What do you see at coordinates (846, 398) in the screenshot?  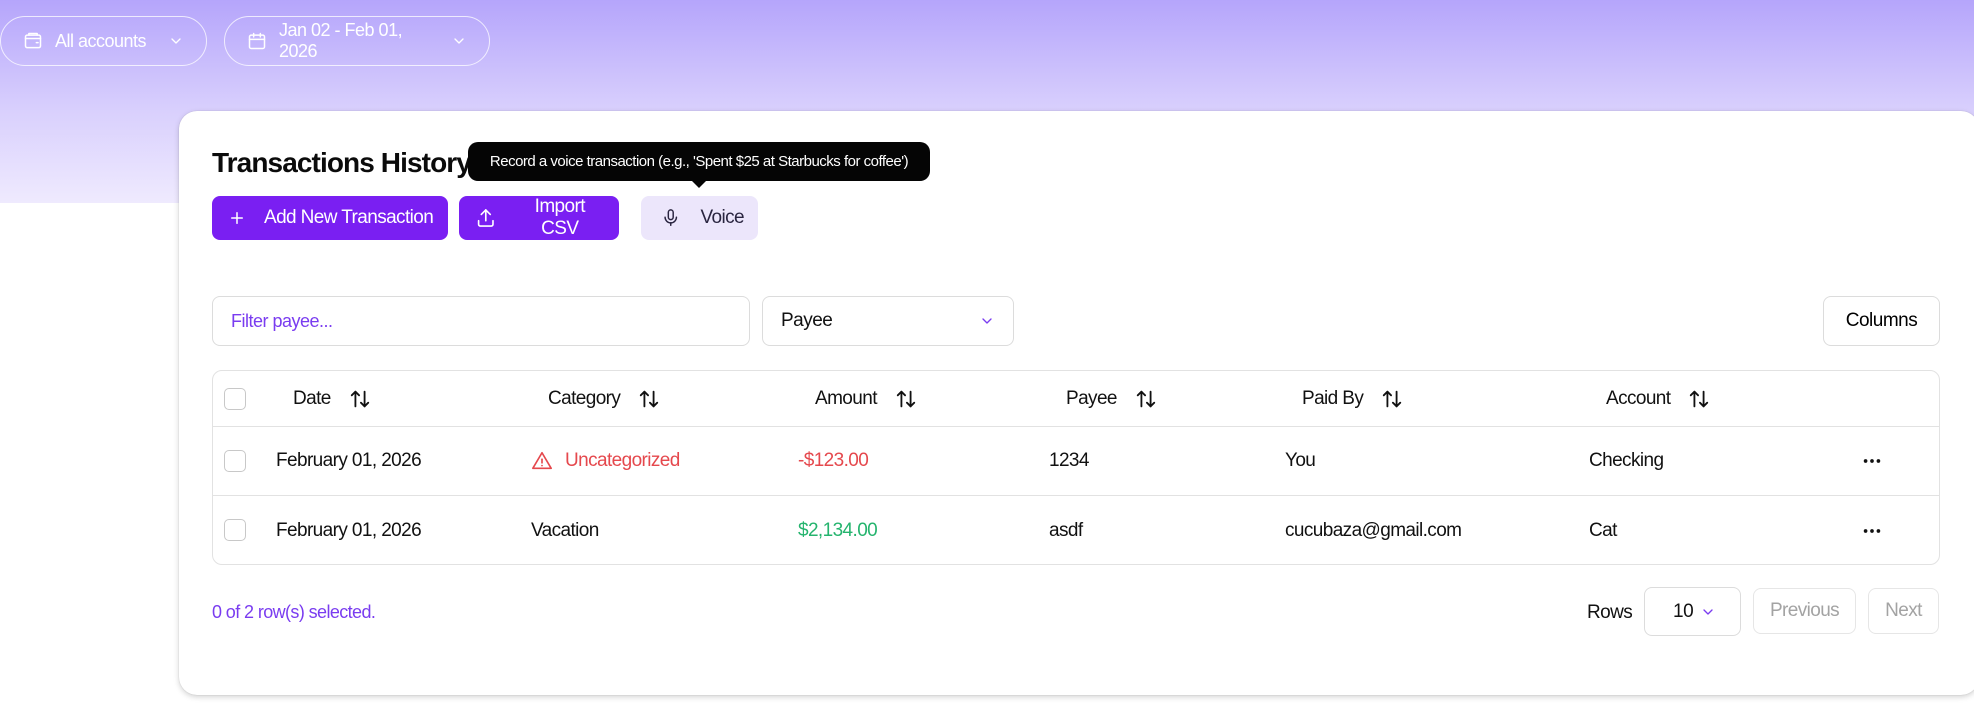 I see `column-header-label: Amount` at bounding box center [846, 398].